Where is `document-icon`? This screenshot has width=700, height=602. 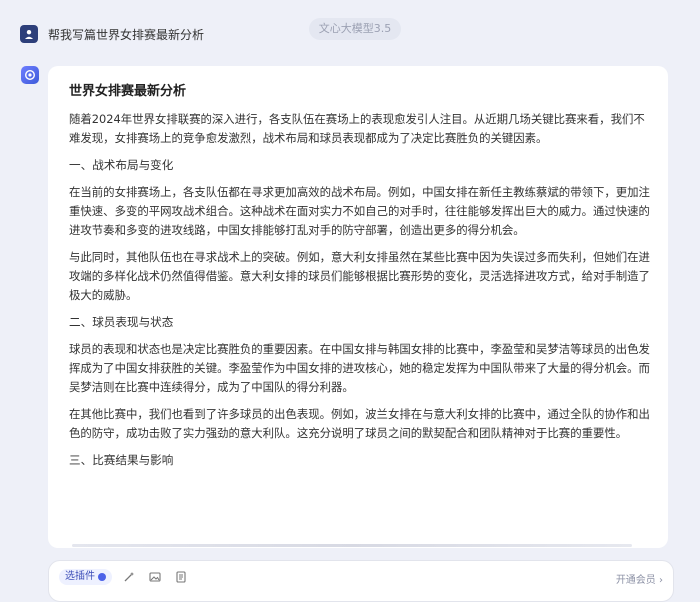 document-icon is located at coordinates (181, 577).